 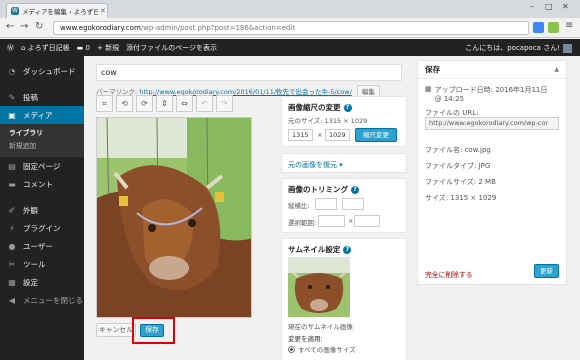 What do you see at coordinates (83, 48) in the screenshot?
I see `comments-link: ▬ 0` at bounding box center [83, 48].